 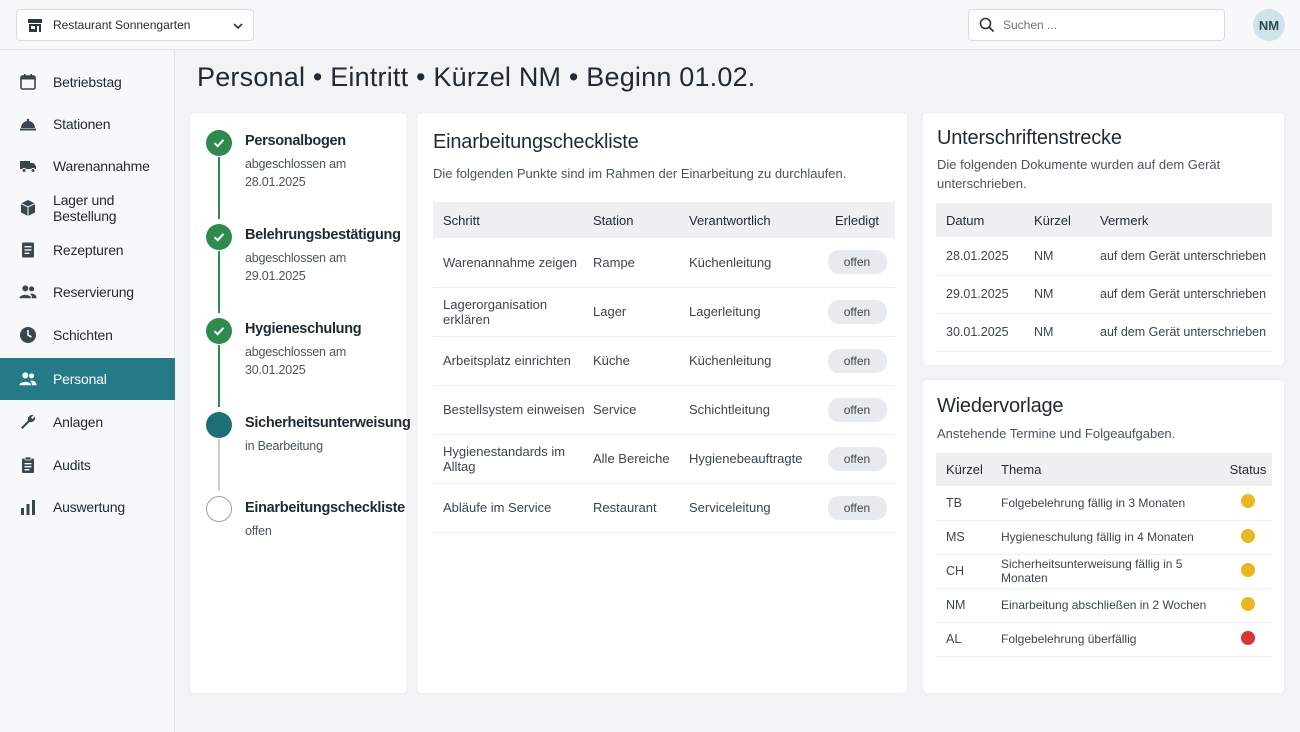 What do you see at coordinates (754, 312) in the screenshot?
I see `owner-cell: Lagerleitung` at bounding box center [754, 312].